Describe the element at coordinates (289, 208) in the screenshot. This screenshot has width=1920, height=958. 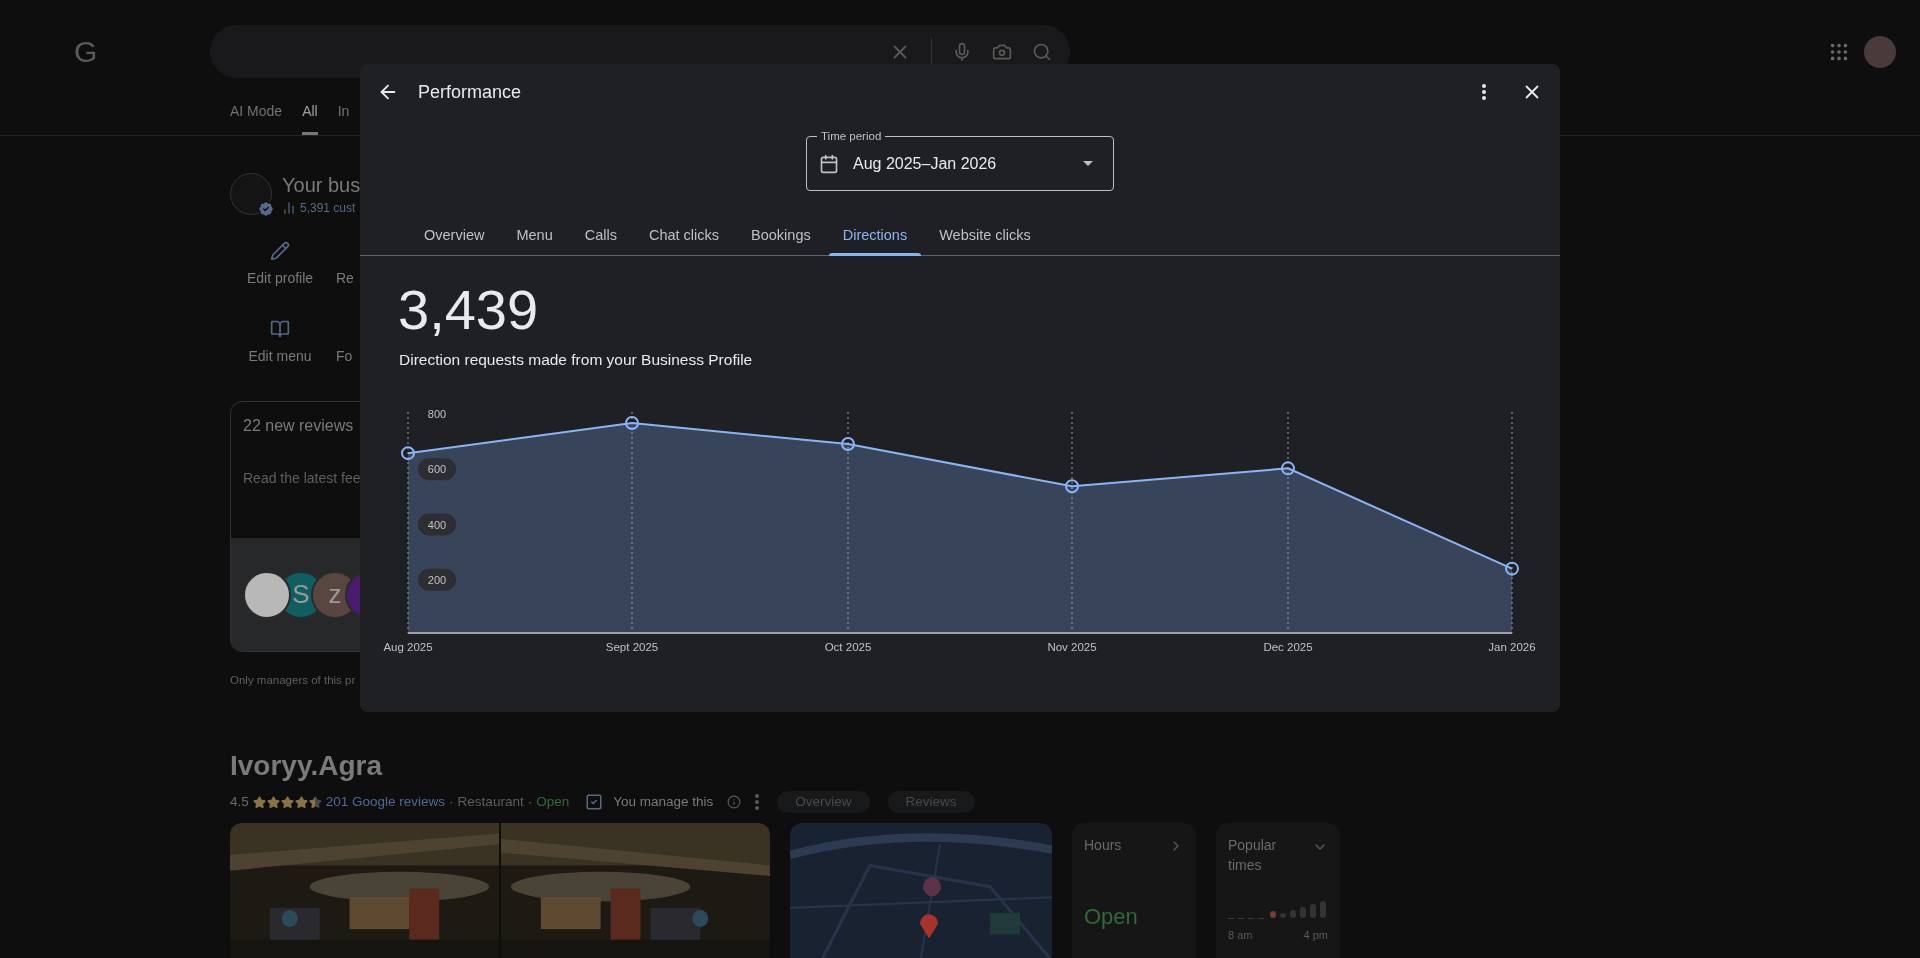
I see `stats-icon` at that location.